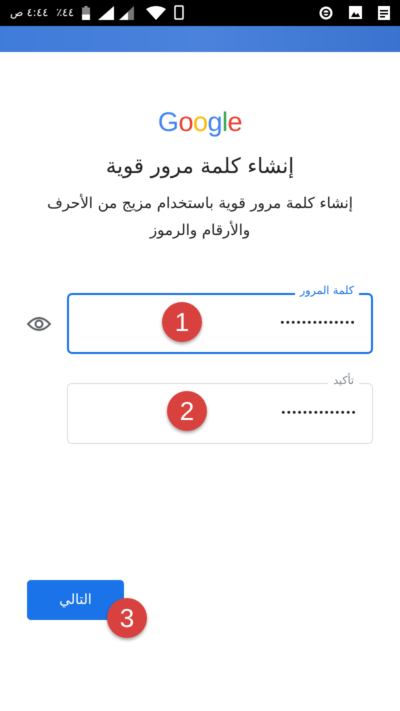 The image size is (400, 711). What do you see at coordinates (179, 13) in the screenshot?
I see `phone-icon` at bounding box center [179, 13].